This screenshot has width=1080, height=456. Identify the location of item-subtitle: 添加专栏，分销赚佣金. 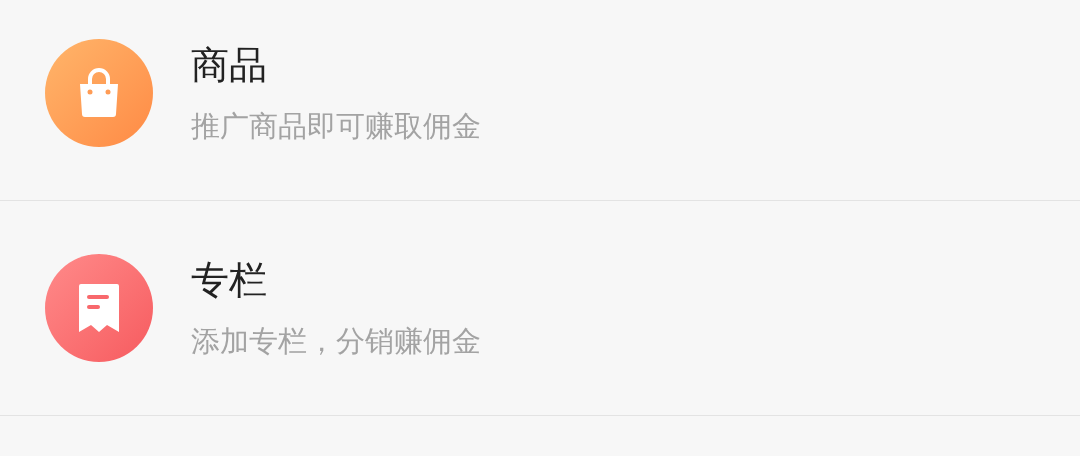
(336, 341).